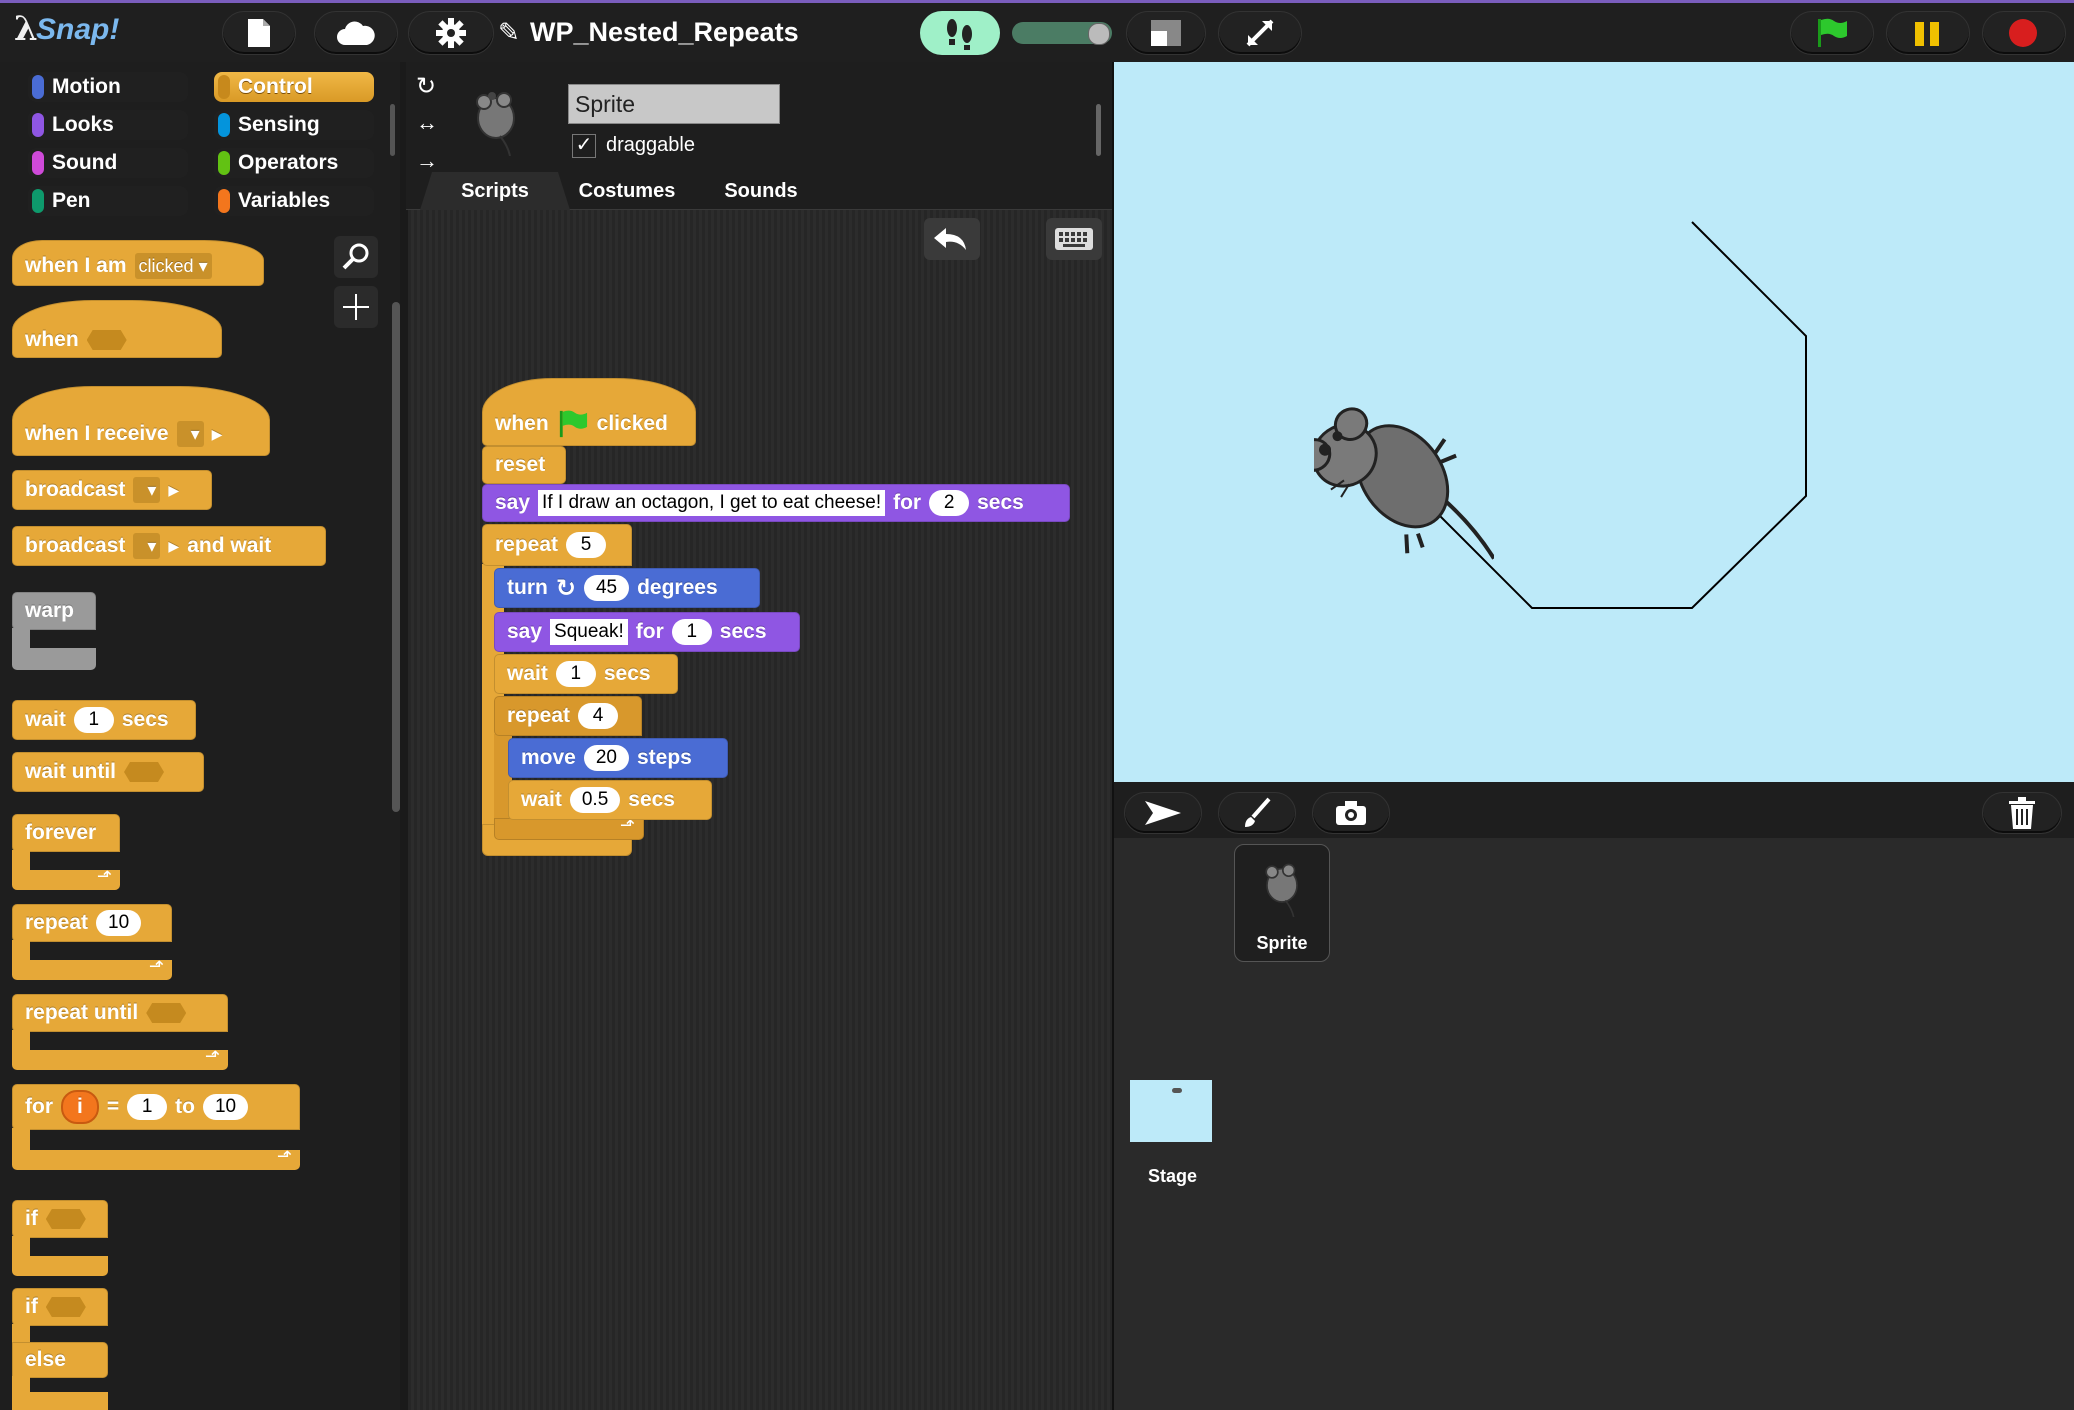  What do you see at coordinates (1351, 813) in the screenshot?
I see `camera-sprite-button` at bounding box center [1351, 813].